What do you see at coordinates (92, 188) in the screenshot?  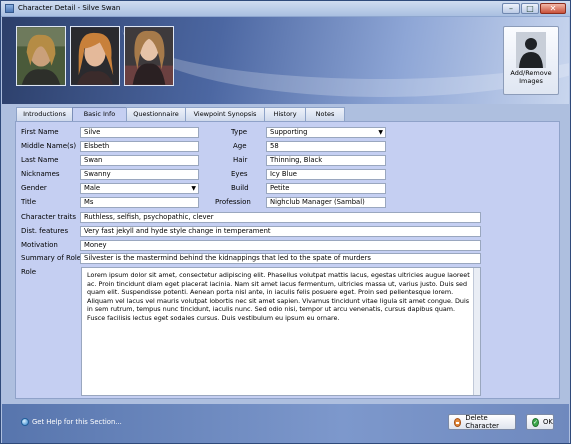 I see `gender-value: Male` at bounding box center [92, 188].